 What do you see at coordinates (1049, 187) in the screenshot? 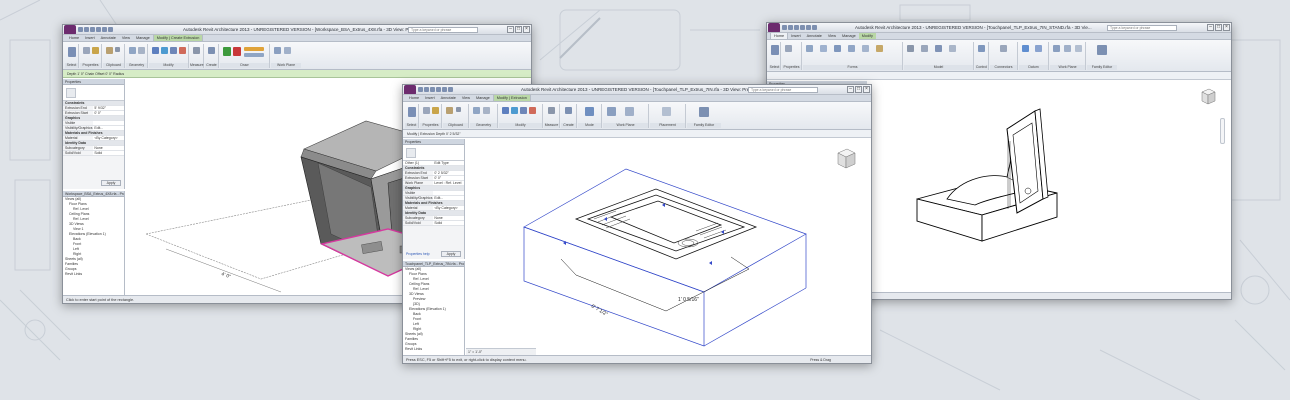
I see `drawing-canvas` at bounding box center [1049, 187].